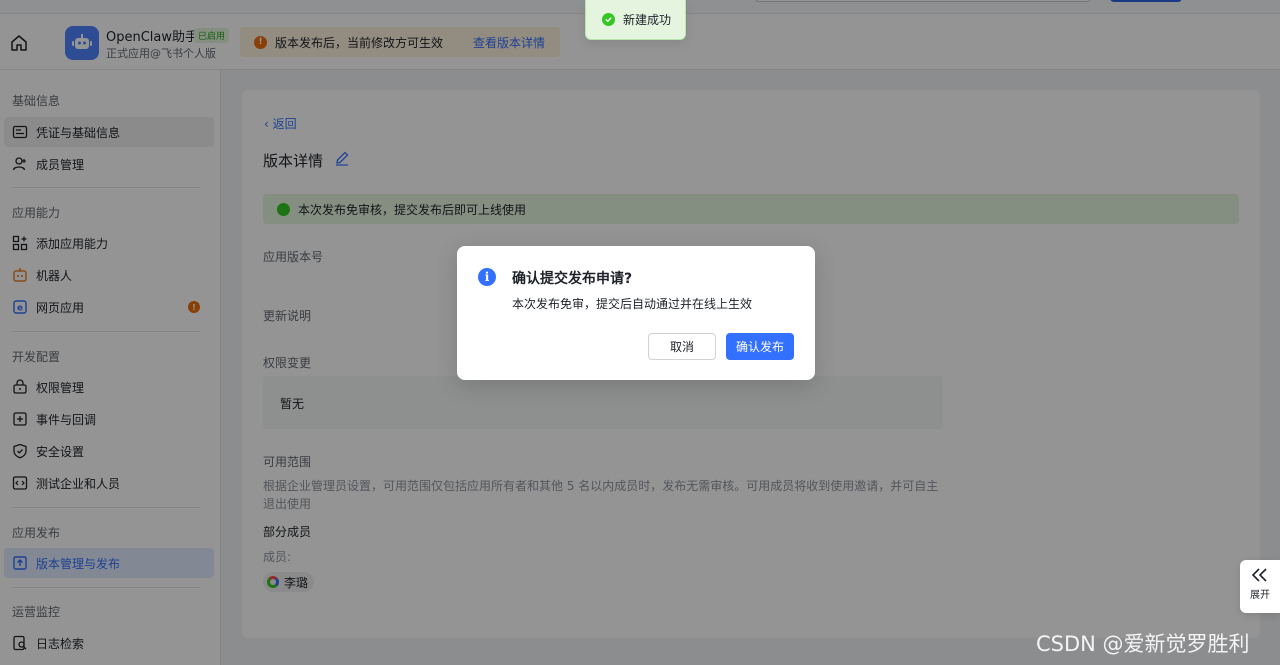  What do you see at coordinates (636, 313) in the screenshot?
I see `confirm-publish-dialog: i 确认提交发布申请? 本次发布免审，提交后自动通过并在线上生效 取消 确认发布` at bounding box center [636, 313].